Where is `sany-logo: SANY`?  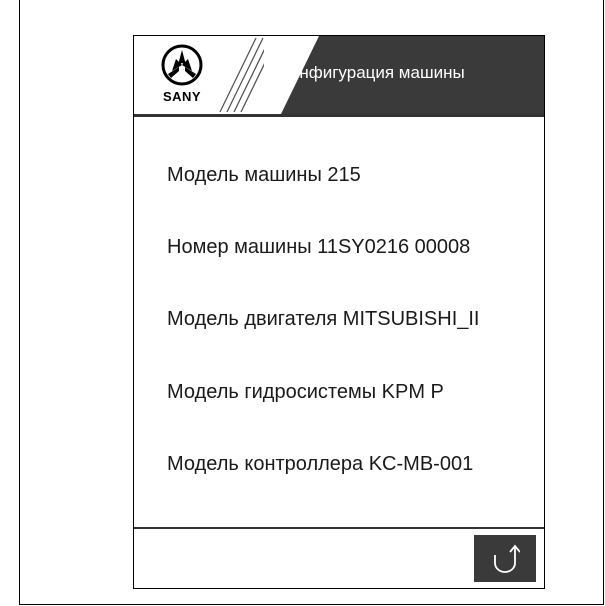
sany-logo: SANY is located at coordinates (182, 76).